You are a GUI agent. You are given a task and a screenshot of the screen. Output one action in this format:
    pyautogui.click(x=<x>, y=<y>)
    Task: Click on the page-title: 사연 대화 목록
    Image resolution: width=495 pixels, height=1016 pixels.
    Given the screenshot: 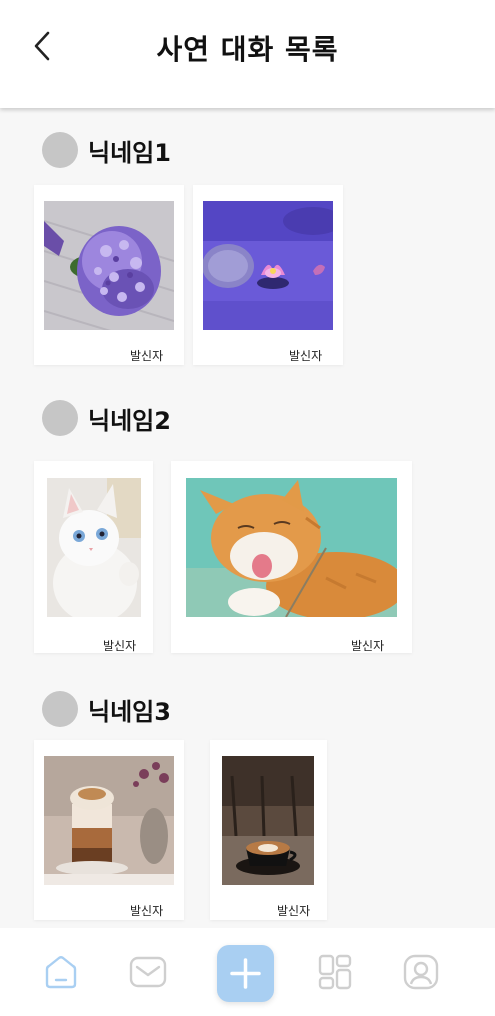 What is the action you would take?
    pyautogui.click(x=247, y=49)
    